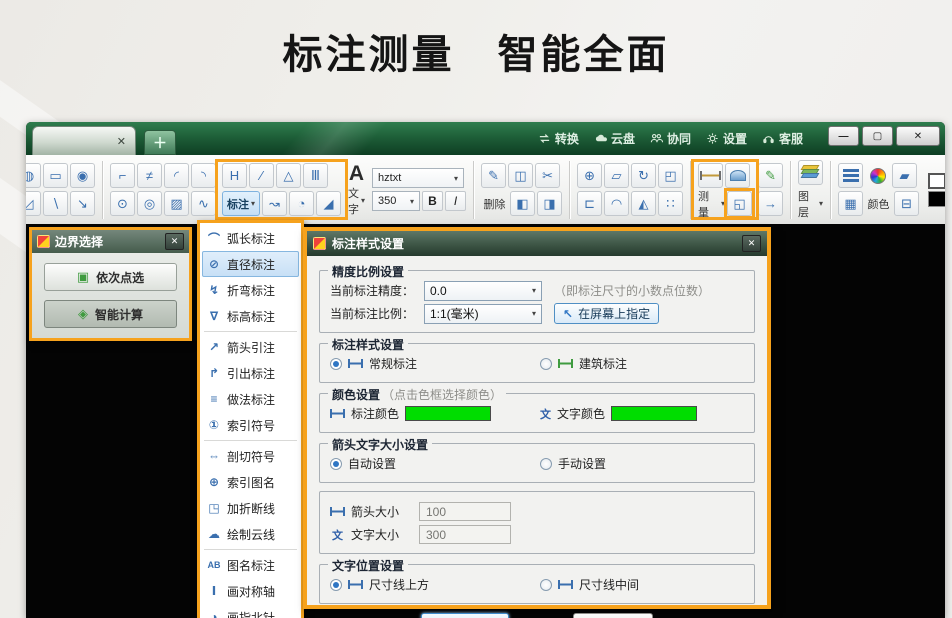 The height and width of the screenshot is (618, 952). I want to click on menu-item-index-symbol: ① 索引符号, so click(250, 425).